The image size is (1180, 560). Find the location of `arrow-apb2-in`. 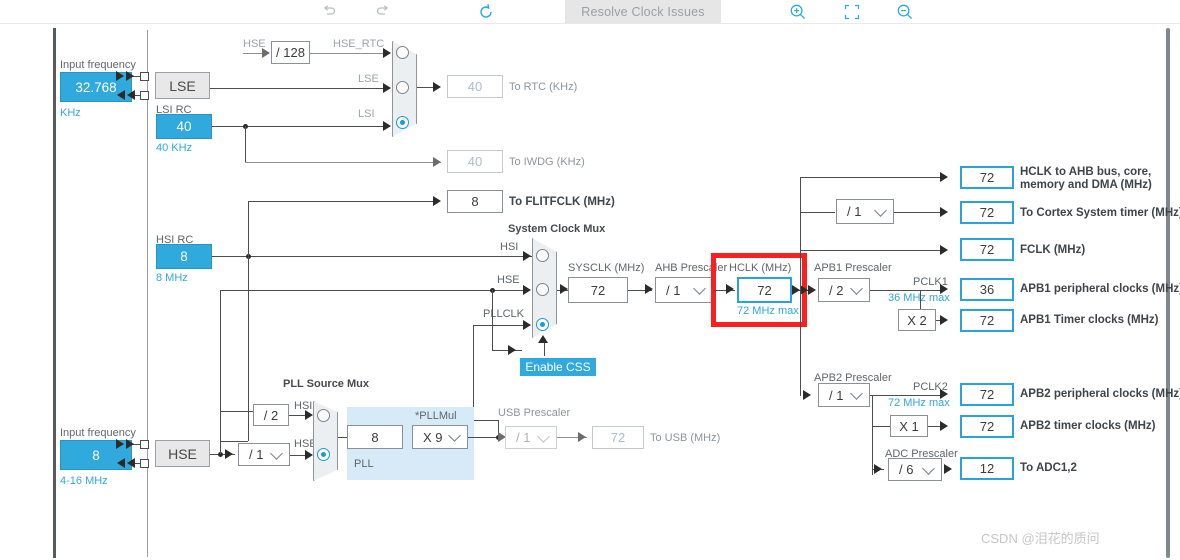

arrow-apb2-in is located at coordinates (807, 395).